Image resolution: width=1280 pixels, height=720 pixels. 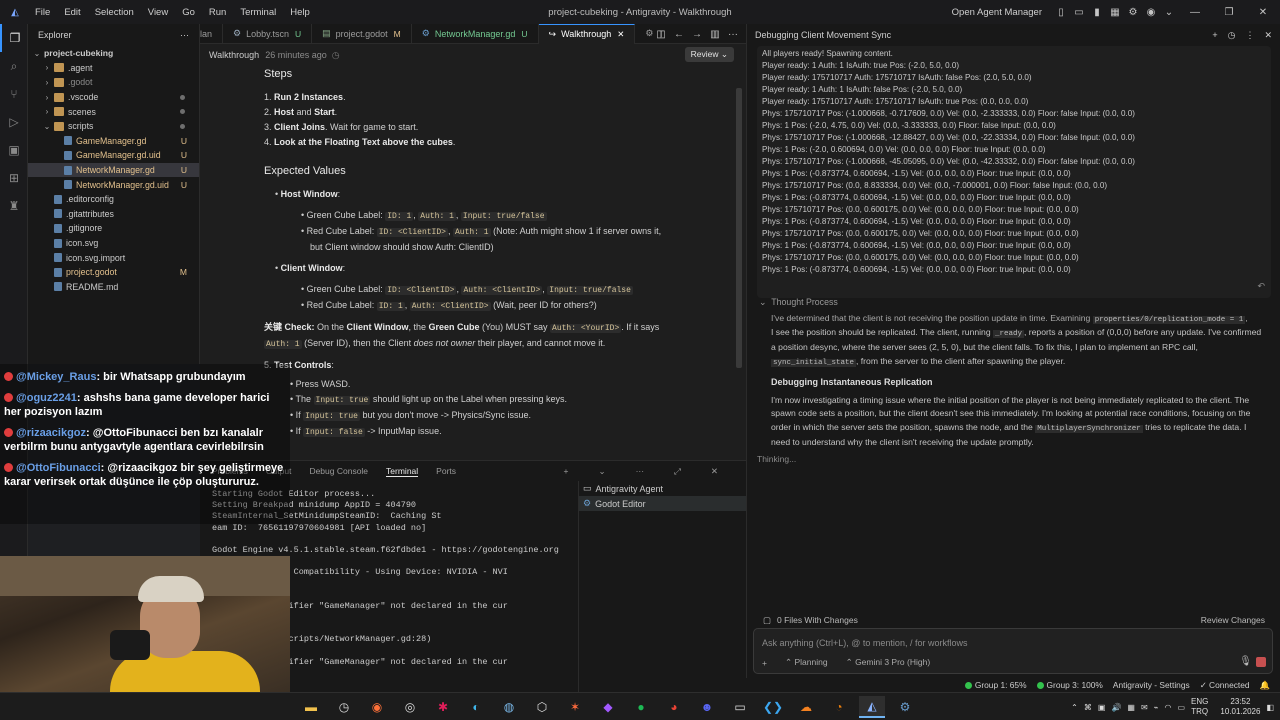 What do you see at coordinates (113, 170) in the screenshot?
I see `tree-item: NetworkManager.gd U` at bounding box center [113, 170].